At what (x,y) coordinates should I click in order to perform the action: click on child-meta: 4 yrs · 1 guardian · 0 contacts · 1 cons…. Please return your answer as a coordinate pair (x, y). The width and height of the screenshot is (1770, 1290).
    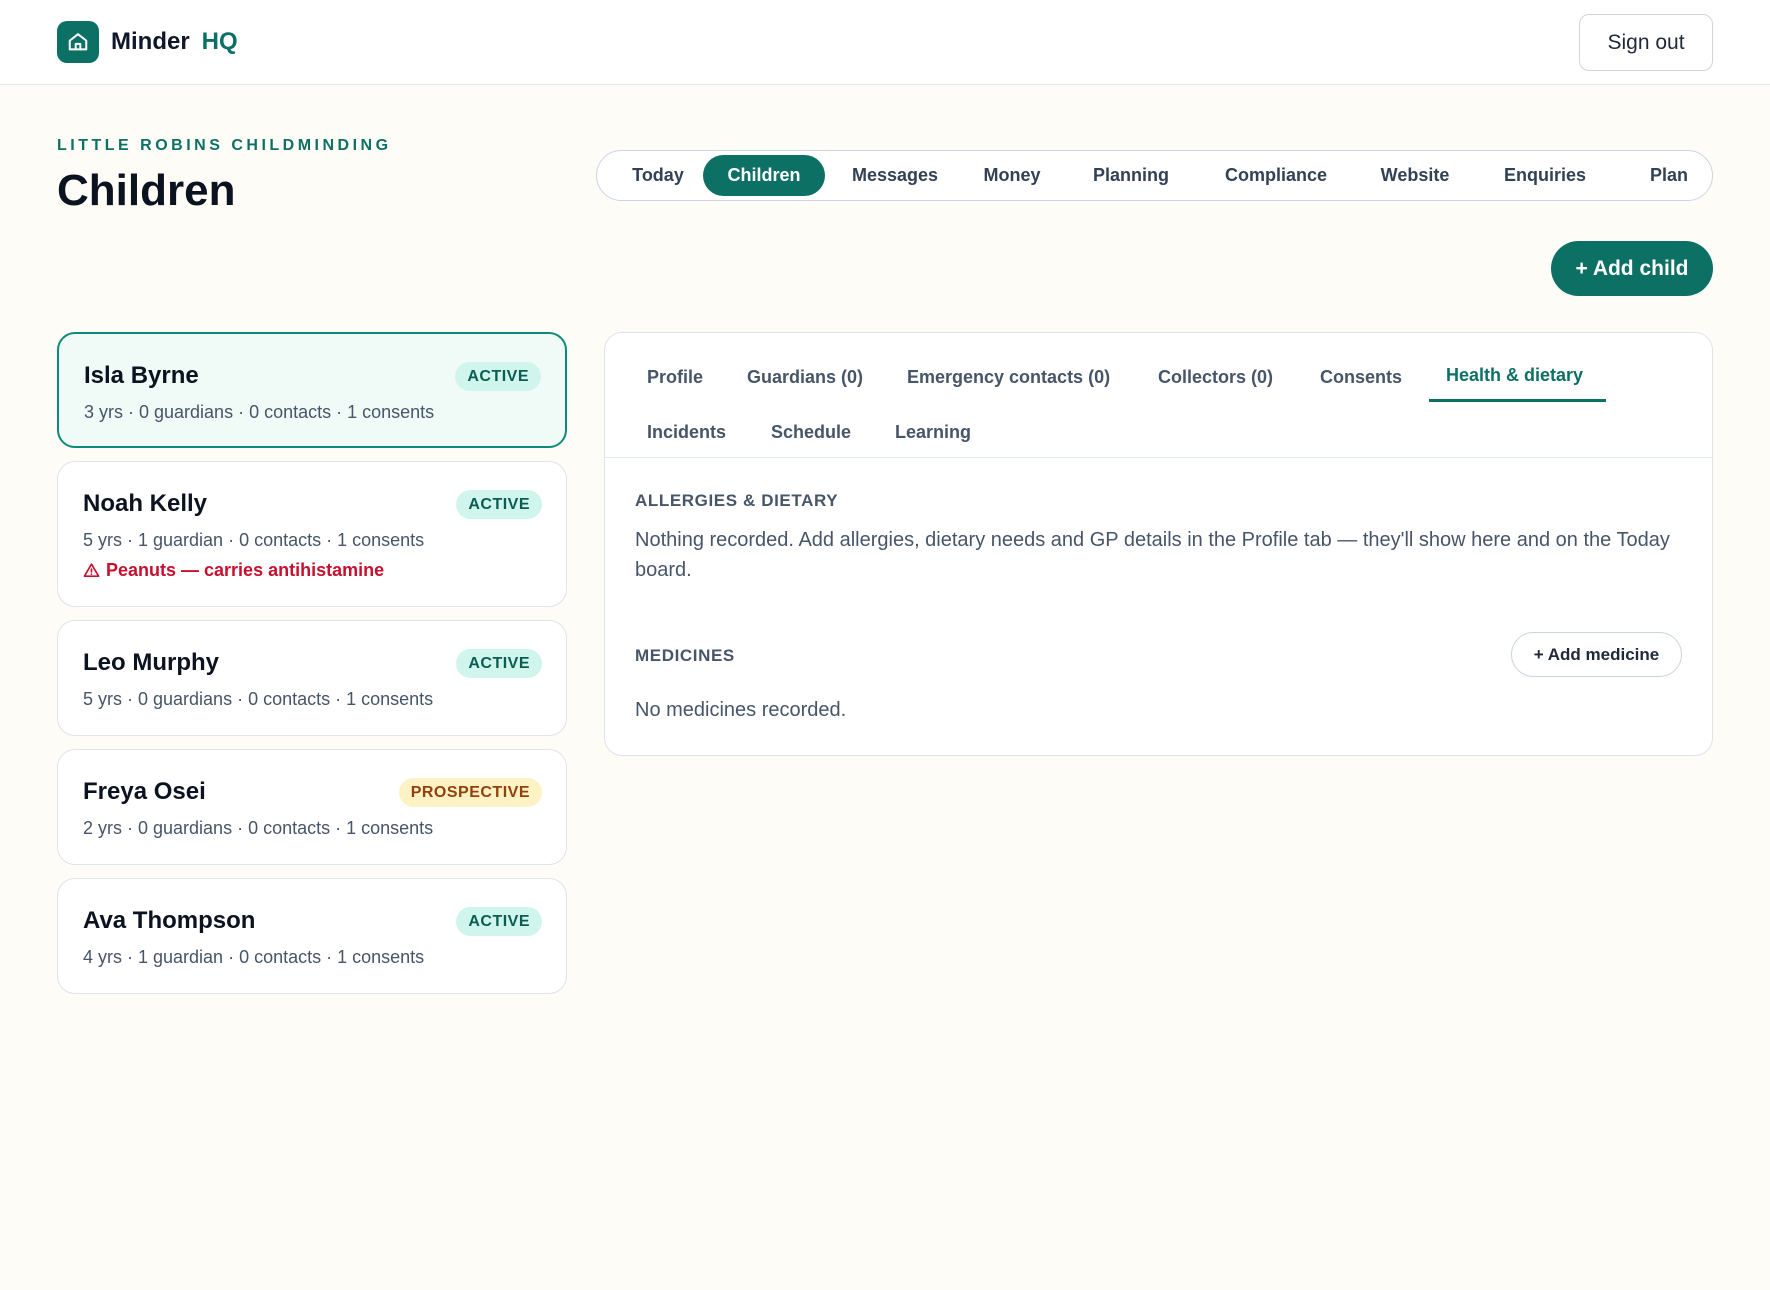
    Looking at the image, I should click on (254, 957).